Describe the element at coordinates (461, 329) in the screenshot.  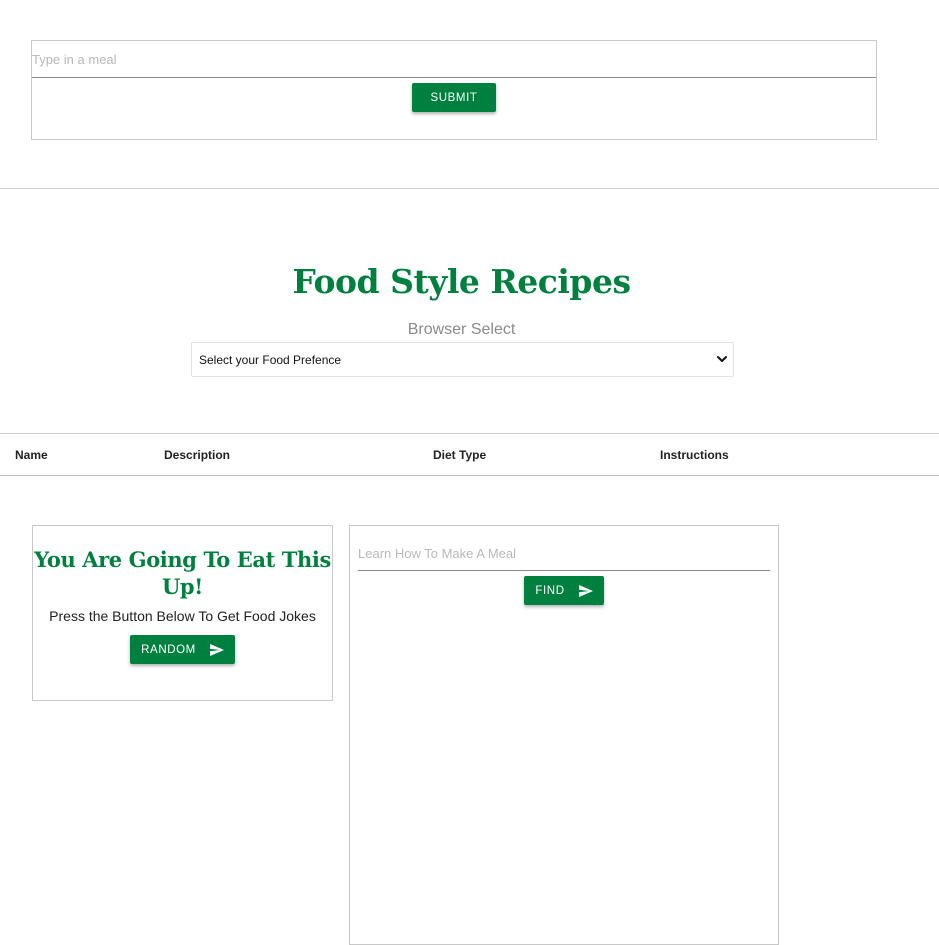
I see `select-label: Browser Select` at that location.